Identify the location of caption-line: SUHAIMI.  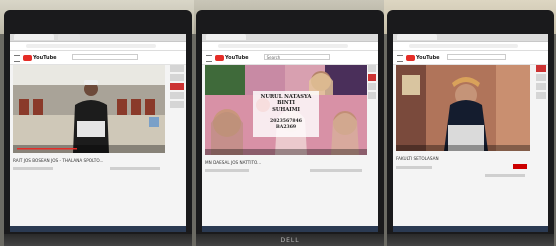
(286, 110).